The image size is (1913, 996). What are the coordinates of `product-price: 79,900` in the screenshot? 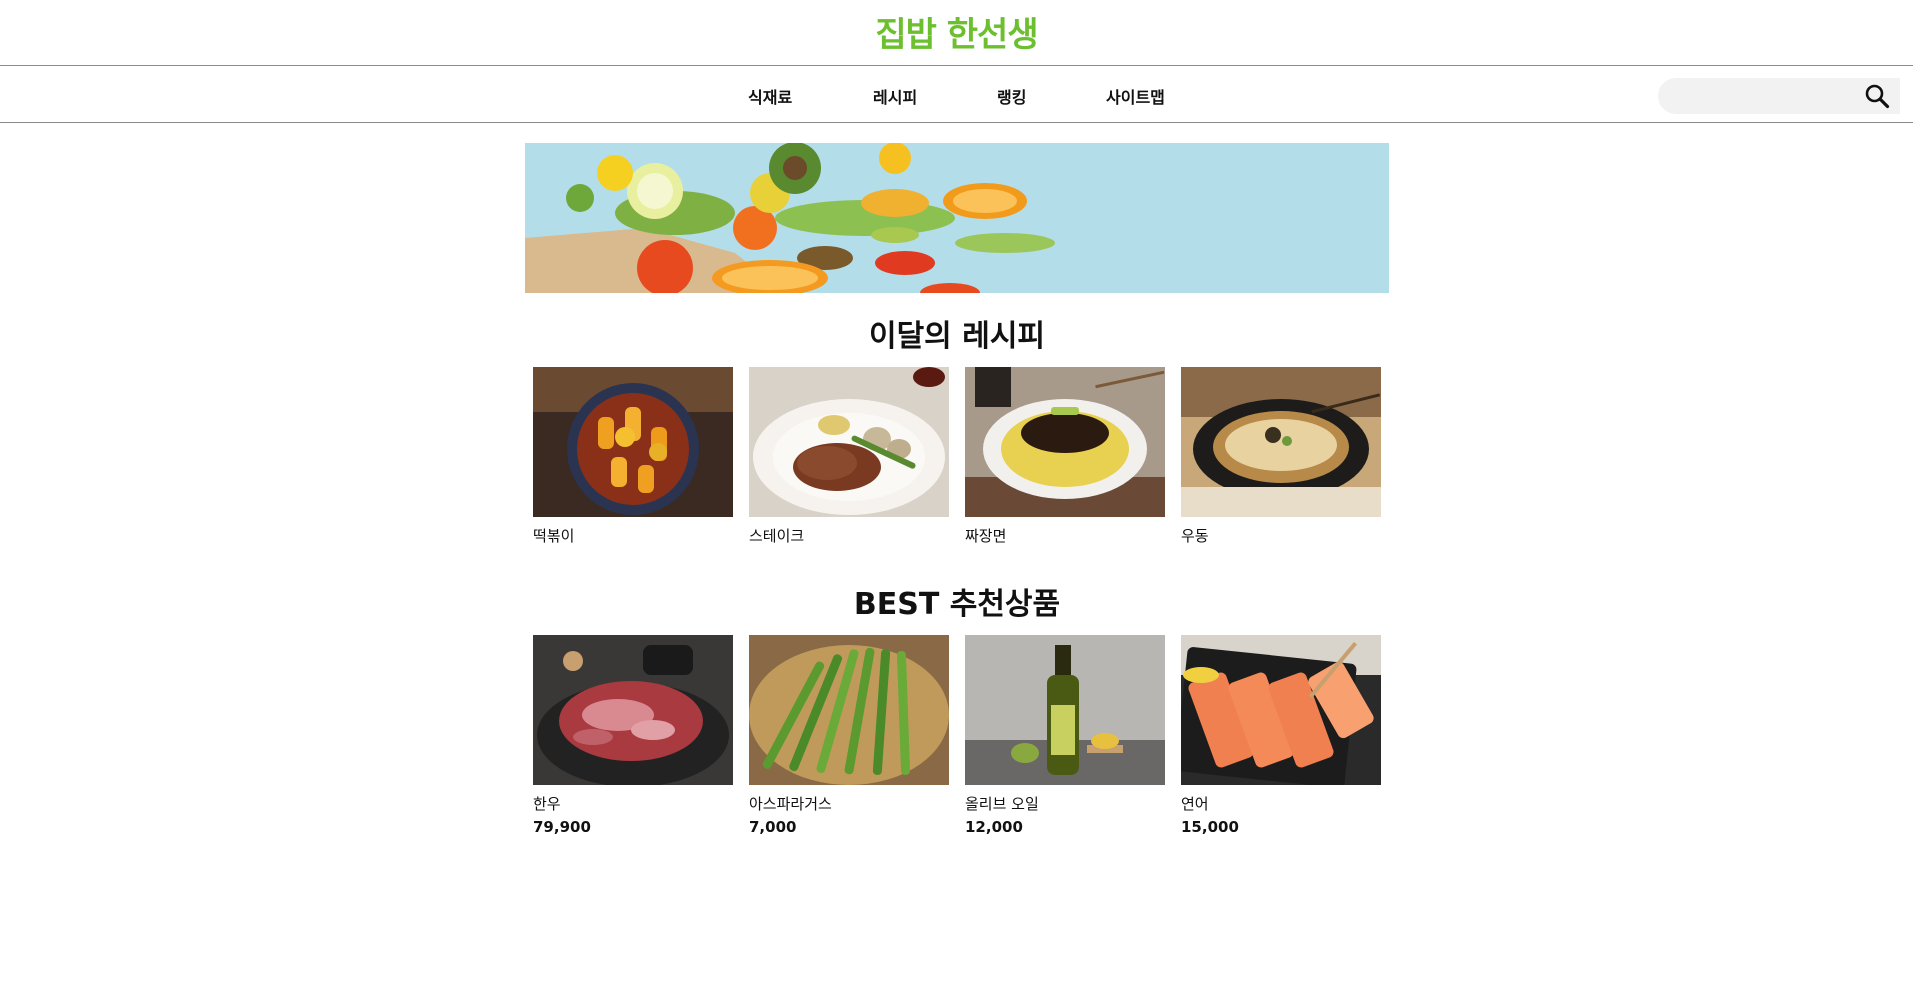 It's located at (562, 827).